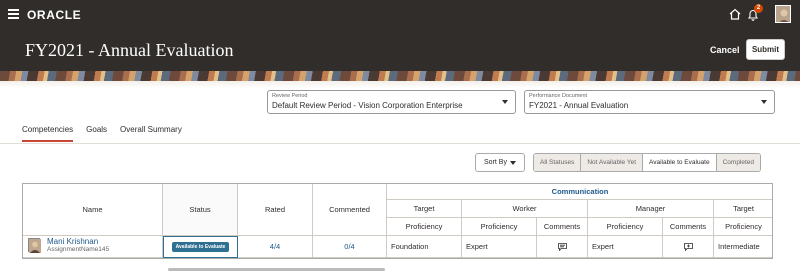  I want to click on column-header-target-2: Target, so click(743, 209).